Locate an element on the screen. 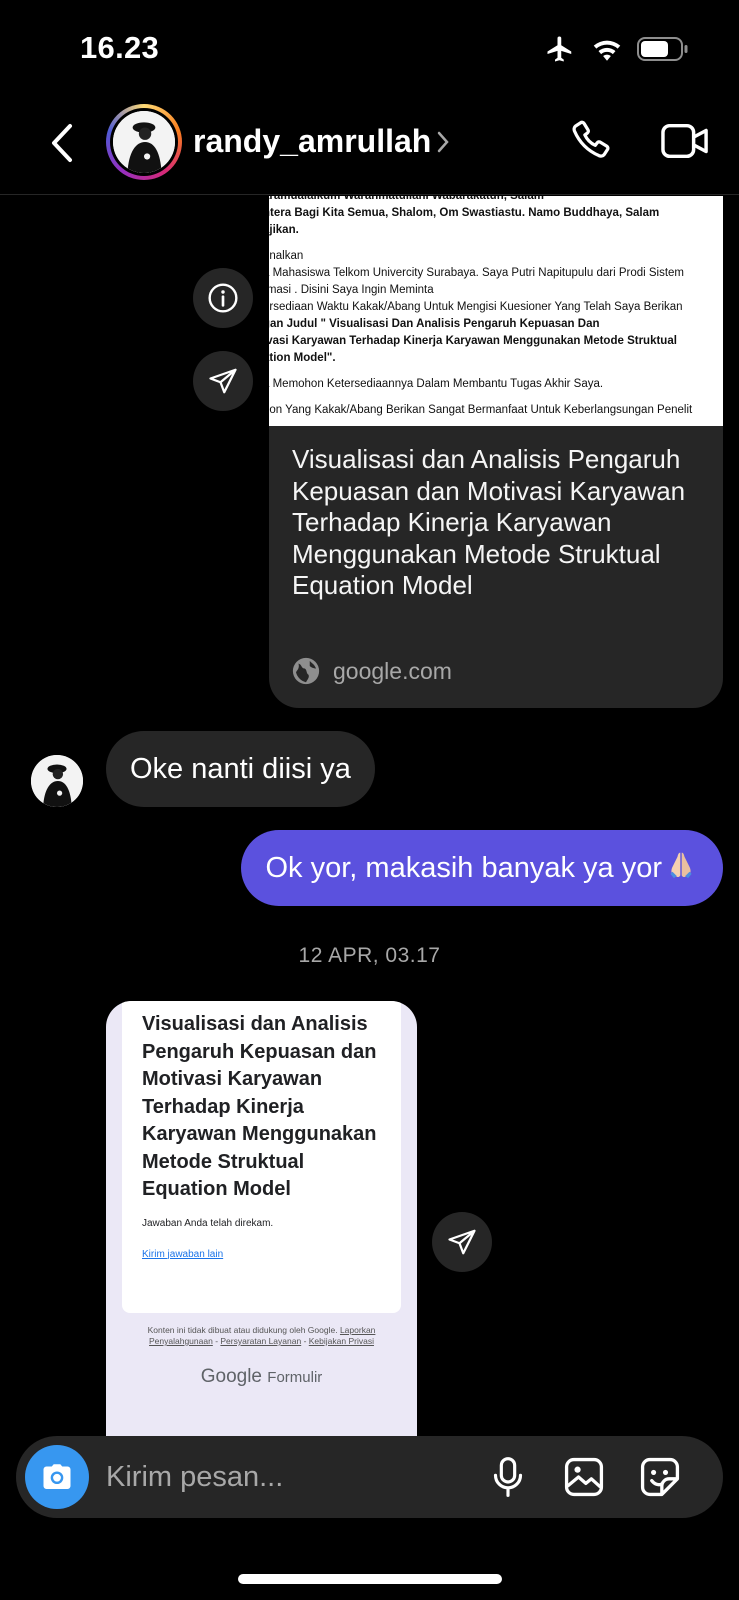 This screenshot has width=739, height=1600. preview-line: rmasi . Disini Saya Ingin Meminta is located at coordinates (351, 290).